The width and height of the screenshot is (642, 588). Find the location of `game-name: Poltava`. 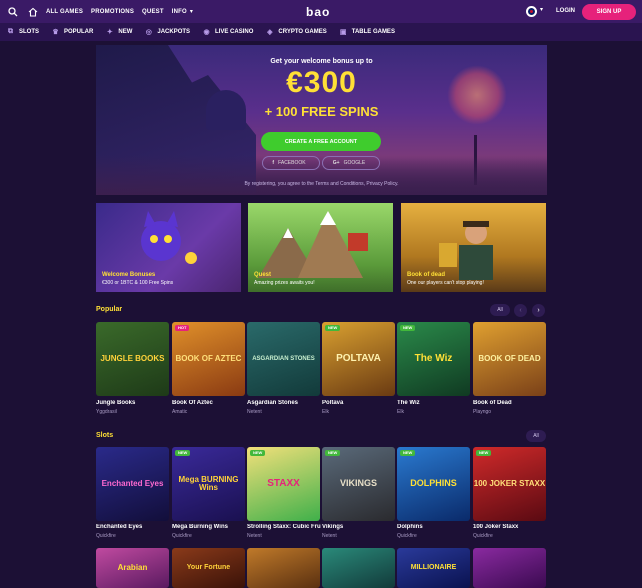

game-name: Poltava is located at coordinates (359, 403).